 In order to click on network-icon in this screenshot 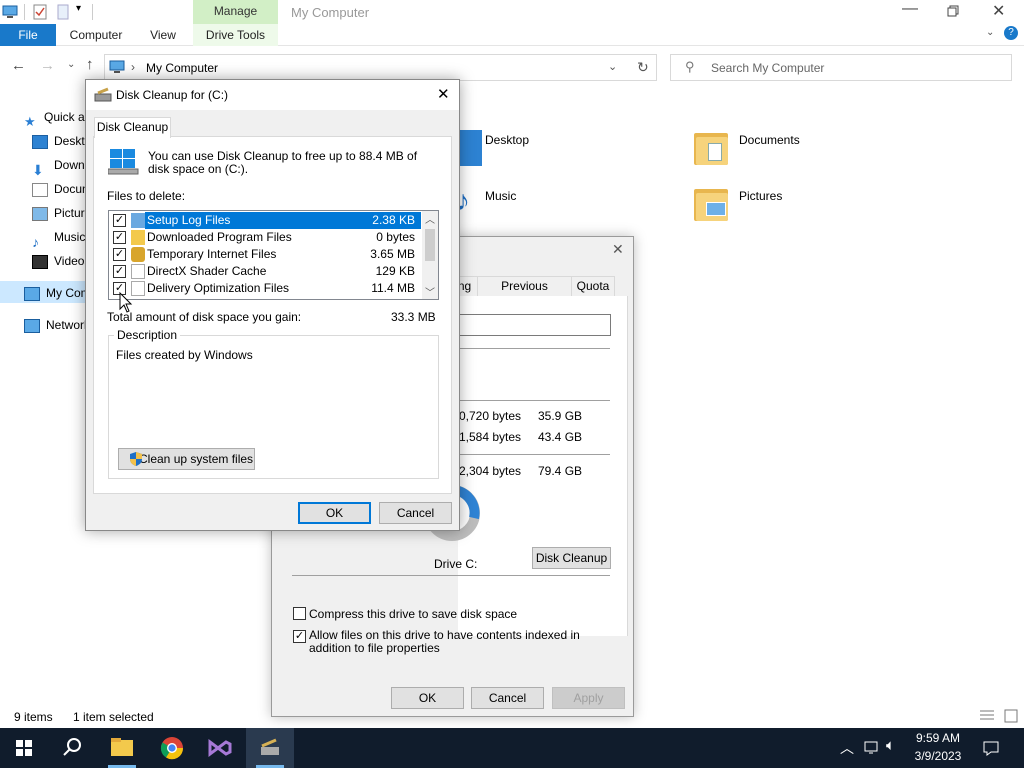, I will do `click(872, 748)`.